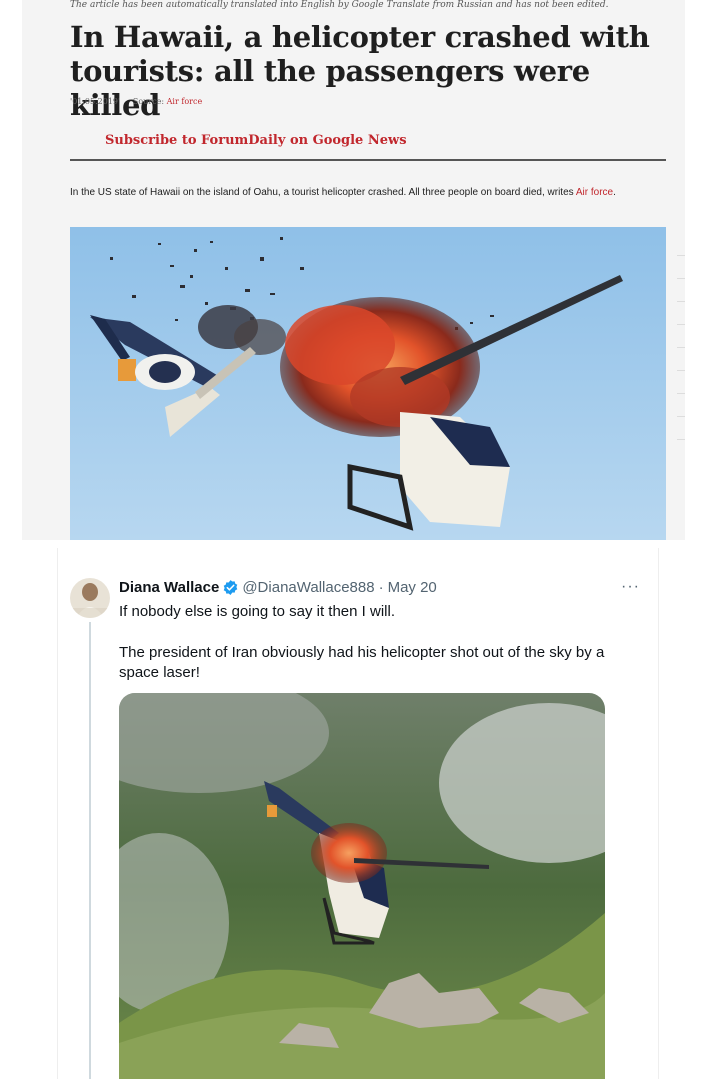 This screenshot has width=720, height=1079. Describe the element at coordinates (368, 160) in the screenshot. I see `divider` at that location.